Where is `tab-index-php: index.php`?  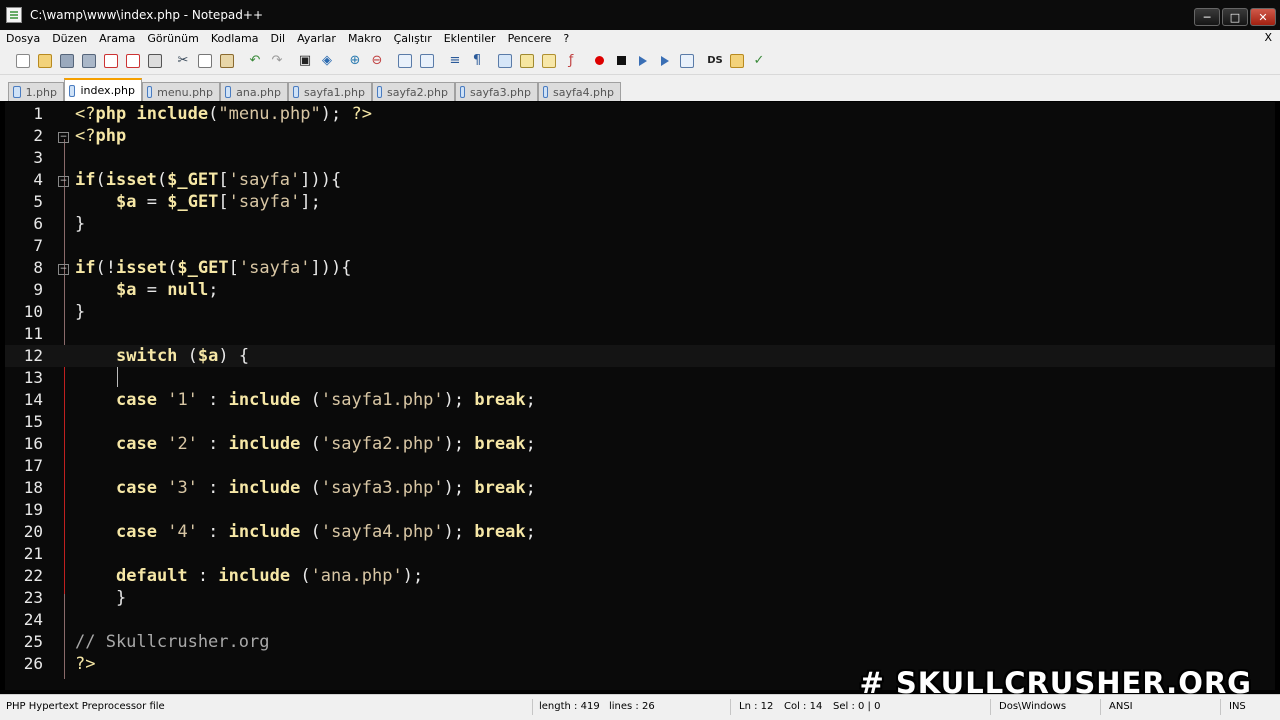
tab-index-php: index.php is located at coordinates (103, 89).